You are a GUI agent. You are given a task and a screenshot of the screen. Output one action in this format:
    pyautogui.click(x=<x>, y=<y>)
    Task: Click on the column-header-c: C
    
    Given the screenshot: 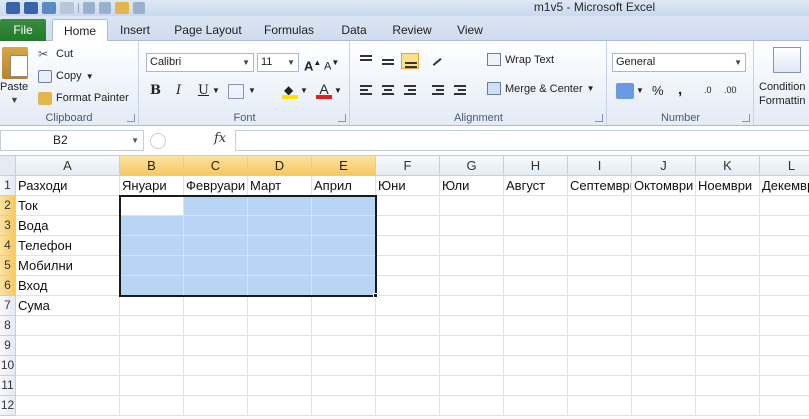 What is the action you would take?
    pyautogui.click(x=216, y=166)
    